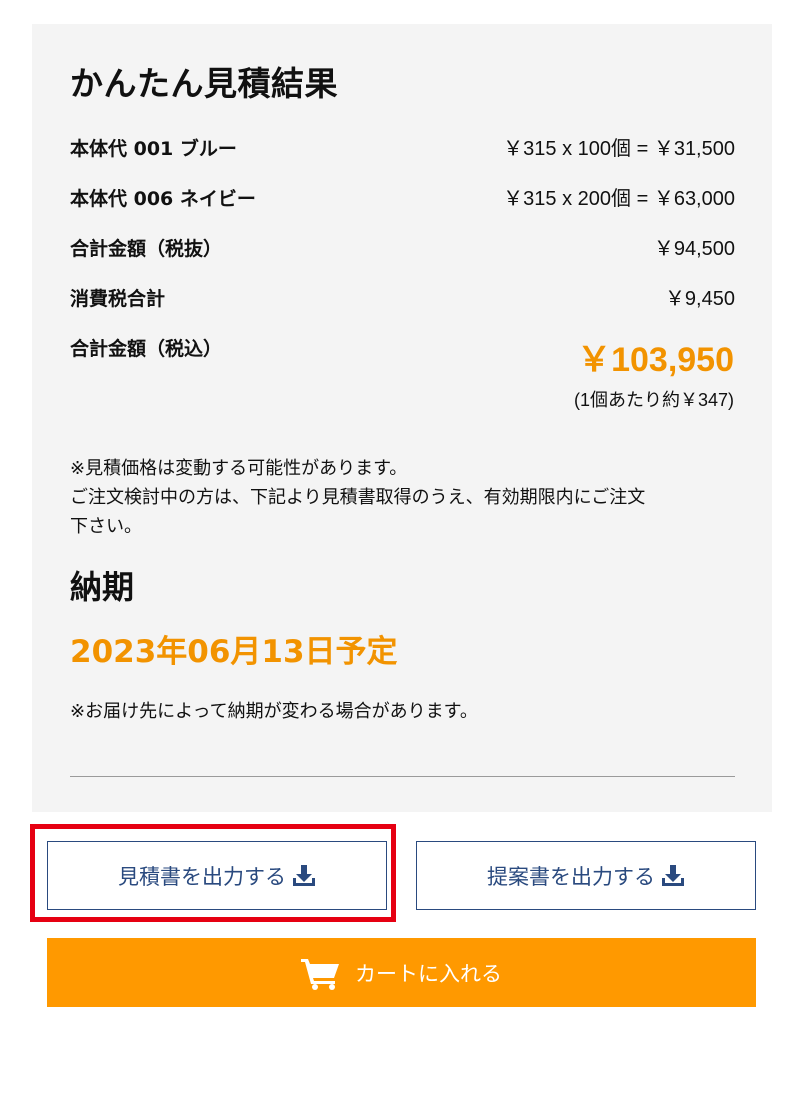  Describe the element at coordinates (655, 360) in the screenshot. I see `total-amount: ￥103,950` at that location.